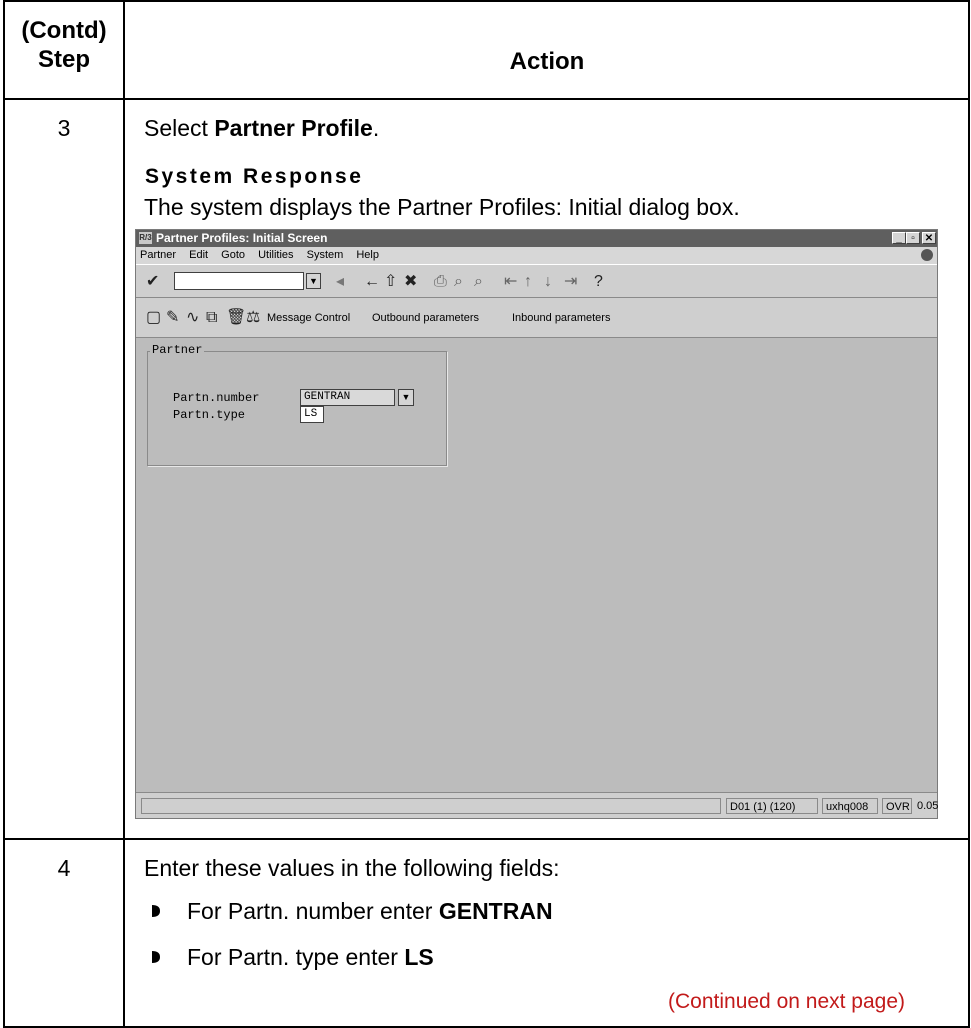 This screenshot has height=1028, width=971. What do you see at coordinates (536, 255) in the screenshot?
I see `menu-bar: Partner Edit Goto Utilities System Help` at bounding box center [536, 255].